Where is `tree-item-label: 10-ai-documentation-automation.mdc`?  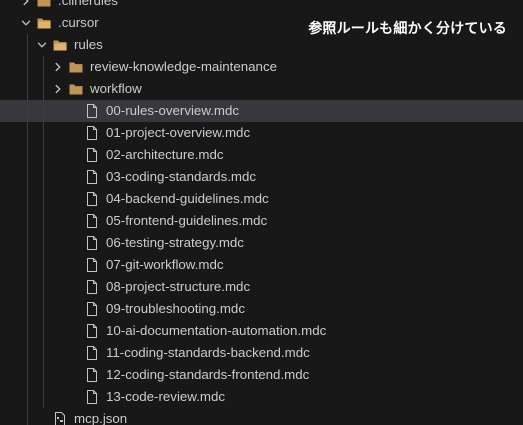 tree-item-label: 10-ai-documentation-automation.mdc is located at coordinates (216, 330).